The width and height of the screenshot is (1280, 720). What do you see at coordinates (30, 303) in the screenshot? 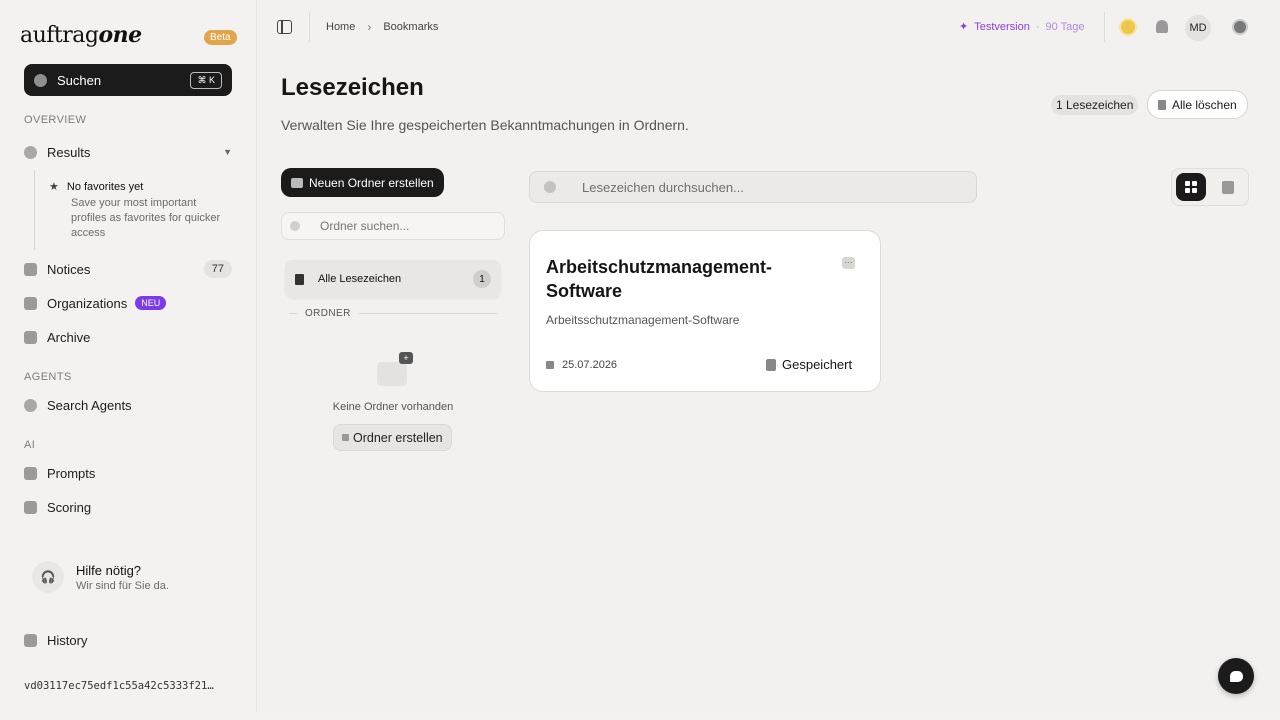
I see `building-icon` at bounding box center [30, 303].